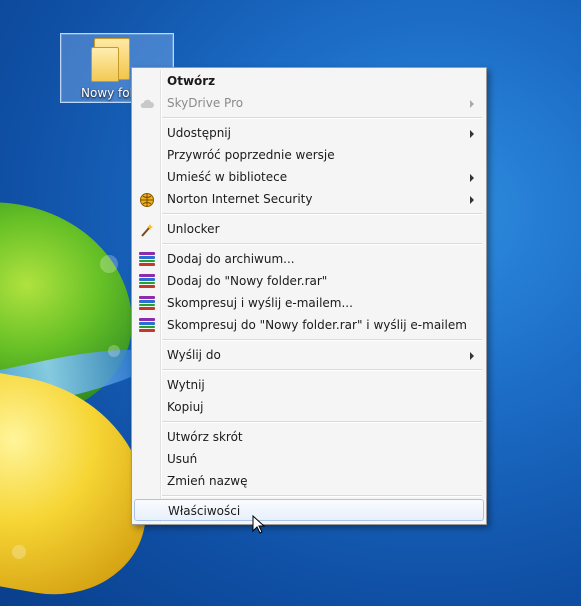  Describe the element at coordinates (259, 524) in the screenshot. I see `mouse-cursor-icon` at that location.